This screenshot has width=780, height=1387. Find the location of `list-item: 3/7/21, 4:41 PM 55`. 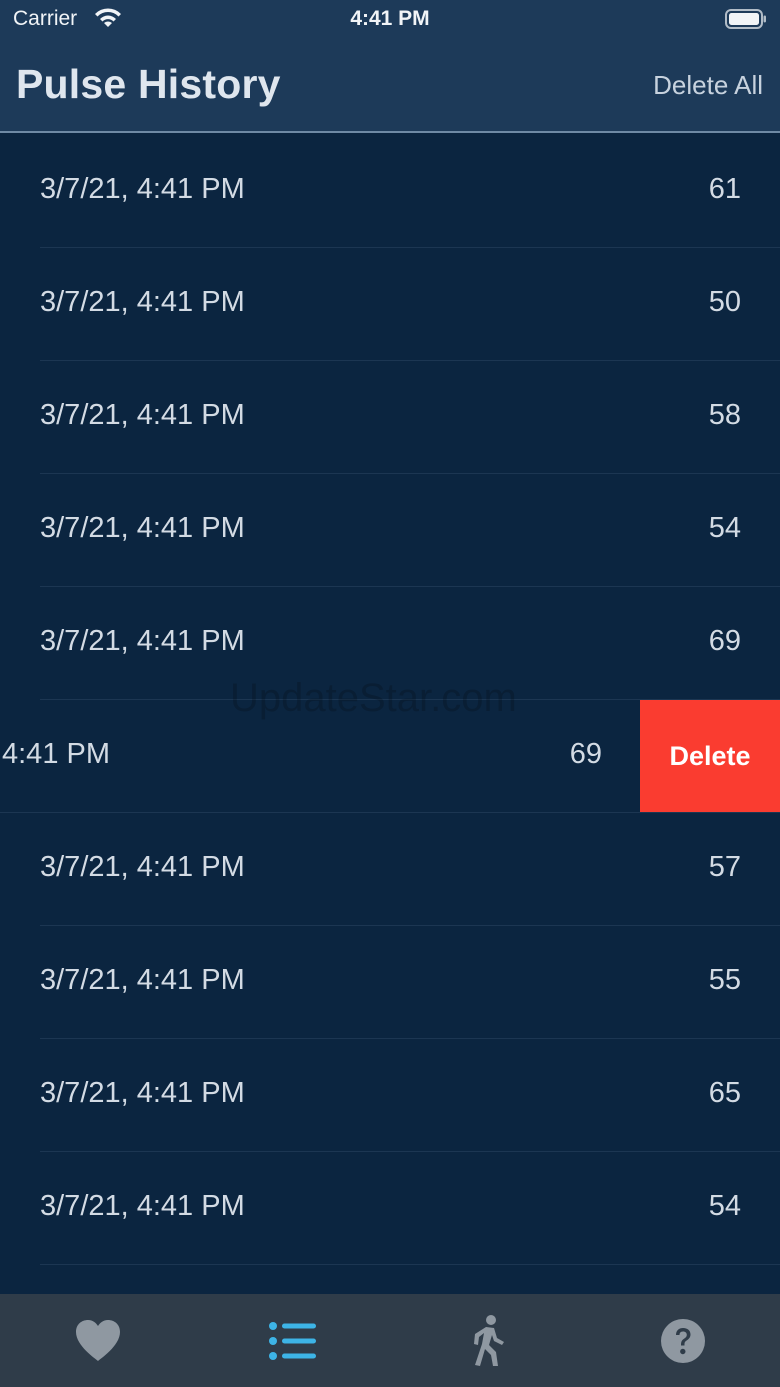

list-item: 3/7/21, 4:41 PM 55 is located at coordinates (390, 982).